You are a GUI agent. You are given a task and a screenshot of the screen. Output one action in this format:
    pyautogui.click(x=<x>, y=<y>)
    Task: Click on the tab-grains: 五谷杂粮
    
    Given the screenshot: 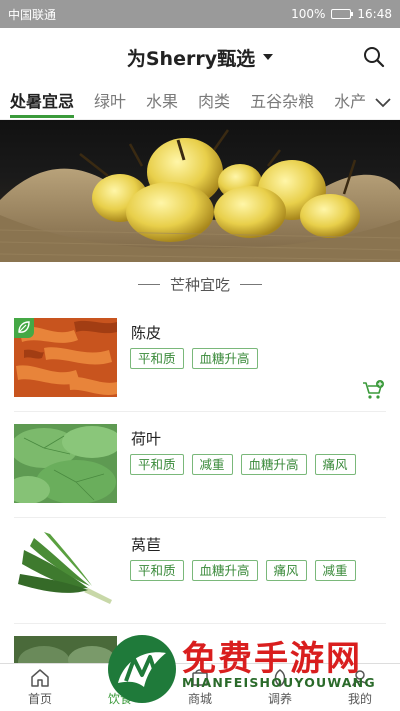 What is the action you would take?
    pyautogui.click(x=282, y=102)
    